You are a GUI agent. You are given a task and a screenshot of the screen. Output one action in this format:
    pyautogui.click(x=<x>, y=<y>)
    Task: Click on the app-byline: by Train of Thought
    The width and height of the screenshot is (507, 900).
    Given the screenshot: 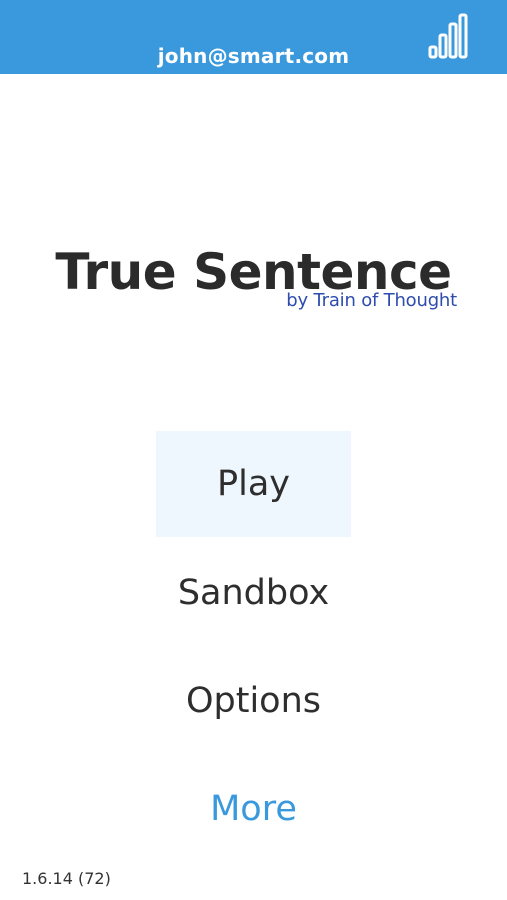 What is the action you would take?
    pyautogui.click(x=371, y=300)
    